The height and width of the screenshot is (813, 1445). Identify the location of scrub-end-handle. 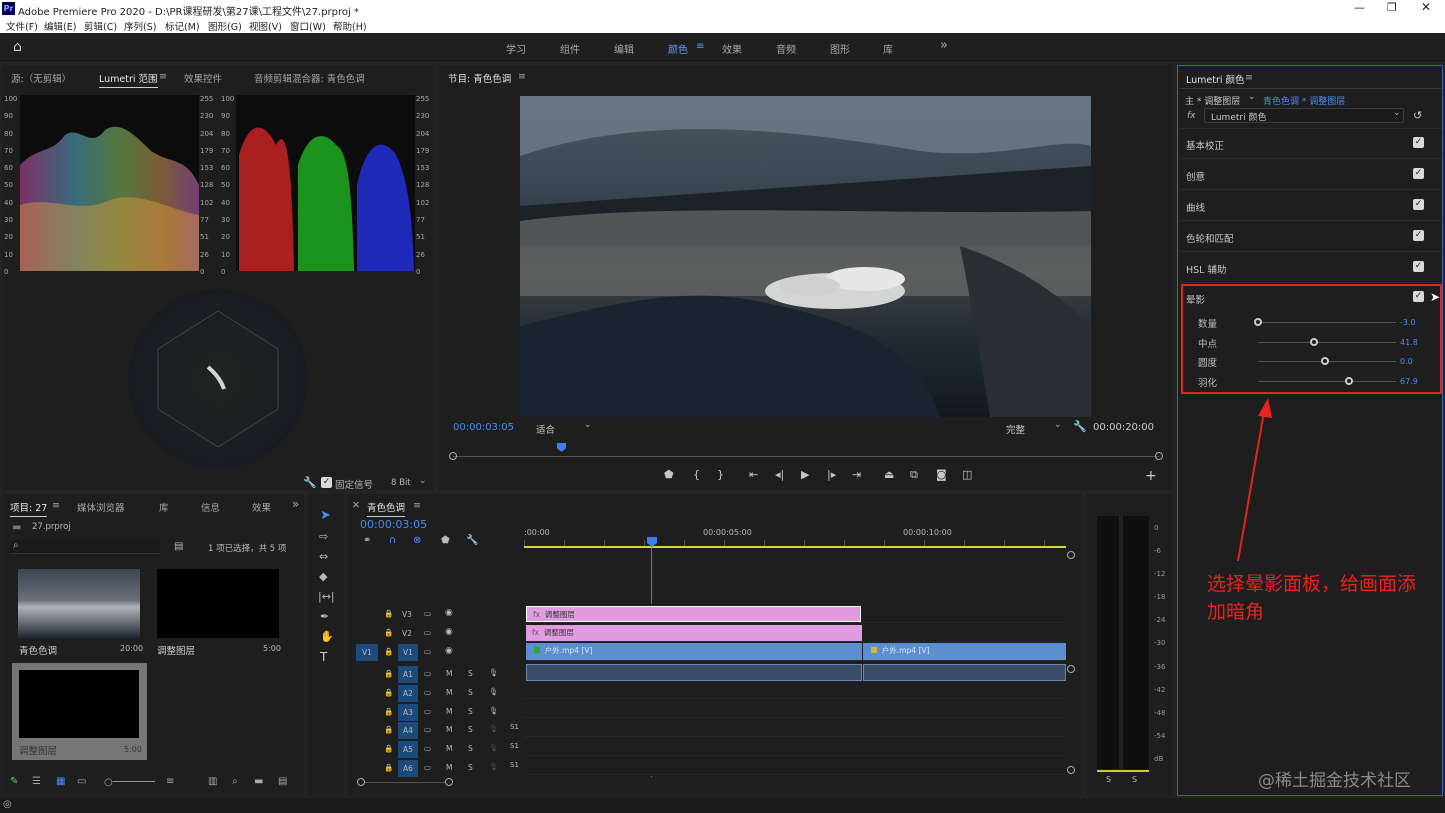
(1159, 456).